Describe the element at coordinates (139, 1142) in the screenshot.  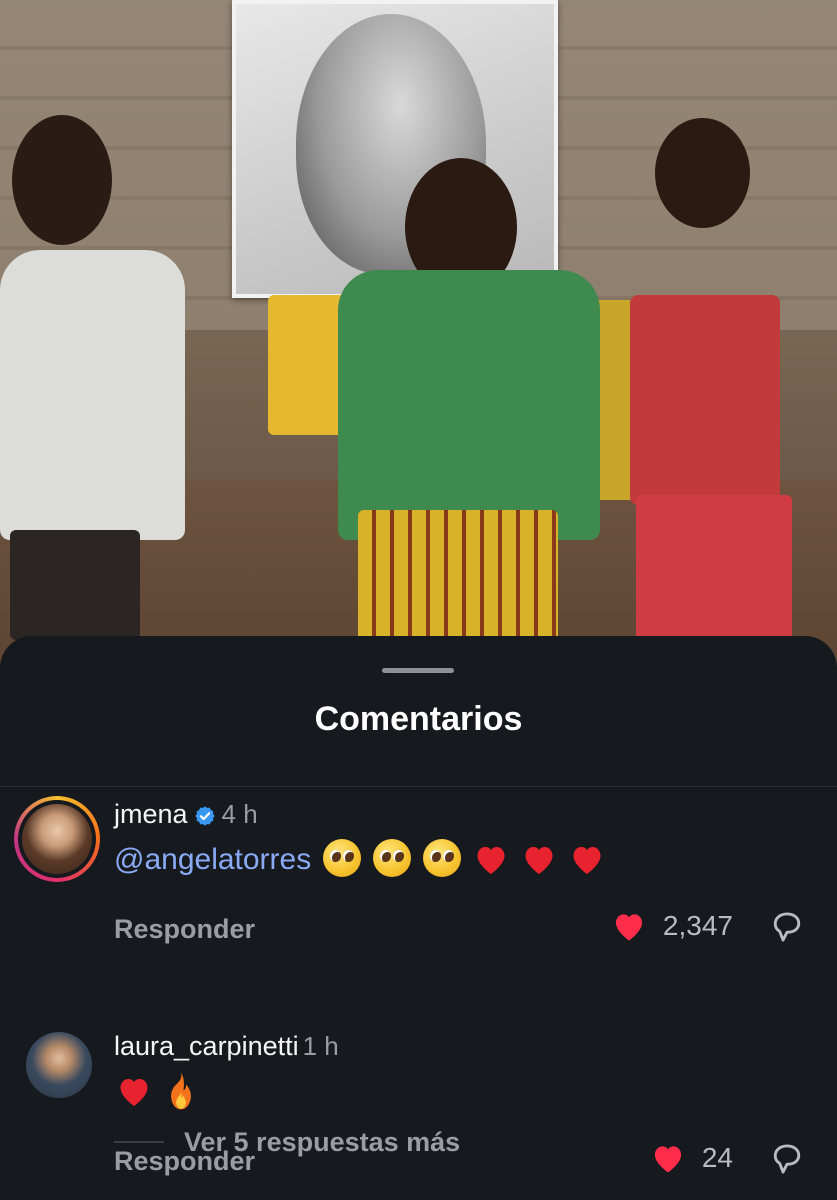
I see `replies-line` at that location.